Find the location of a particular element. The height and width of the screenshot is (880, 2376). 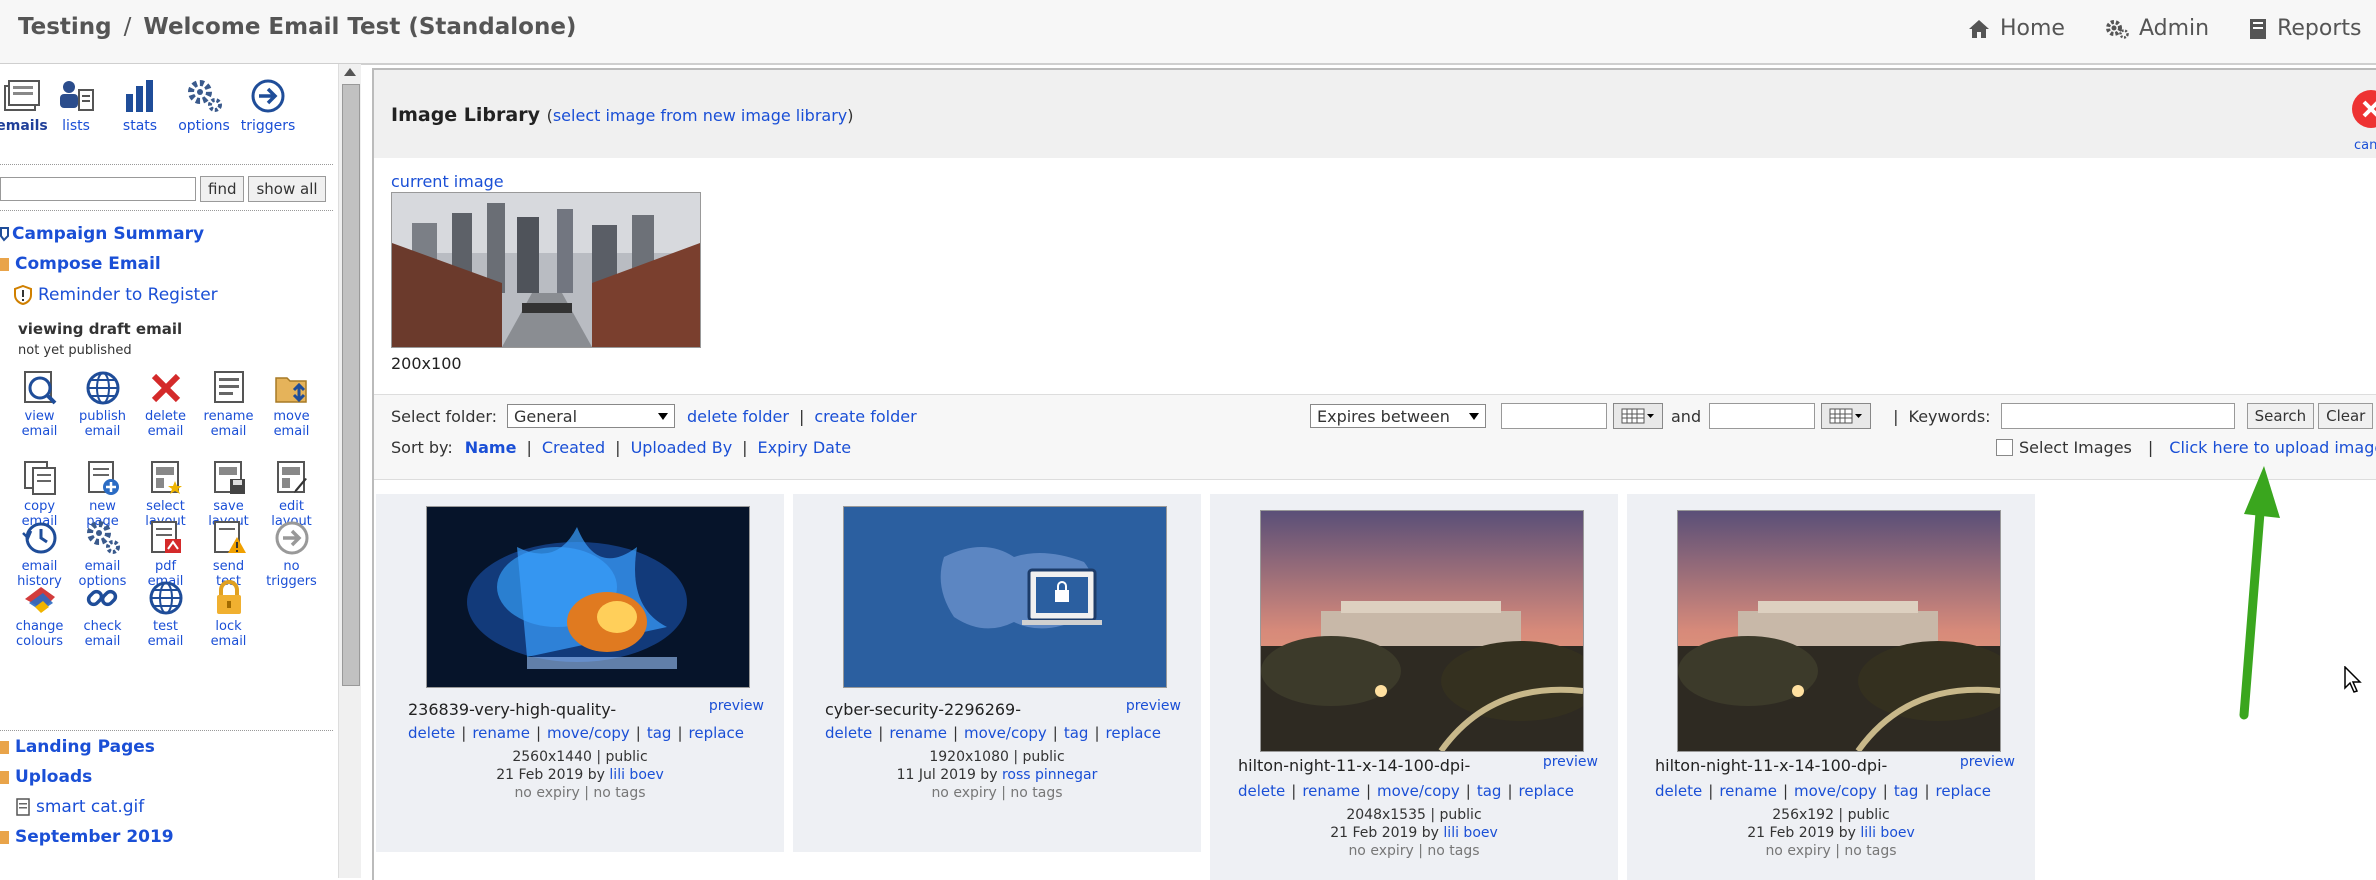

sort-expiry-date: Expiry Date is located at coordinates (805, 447).